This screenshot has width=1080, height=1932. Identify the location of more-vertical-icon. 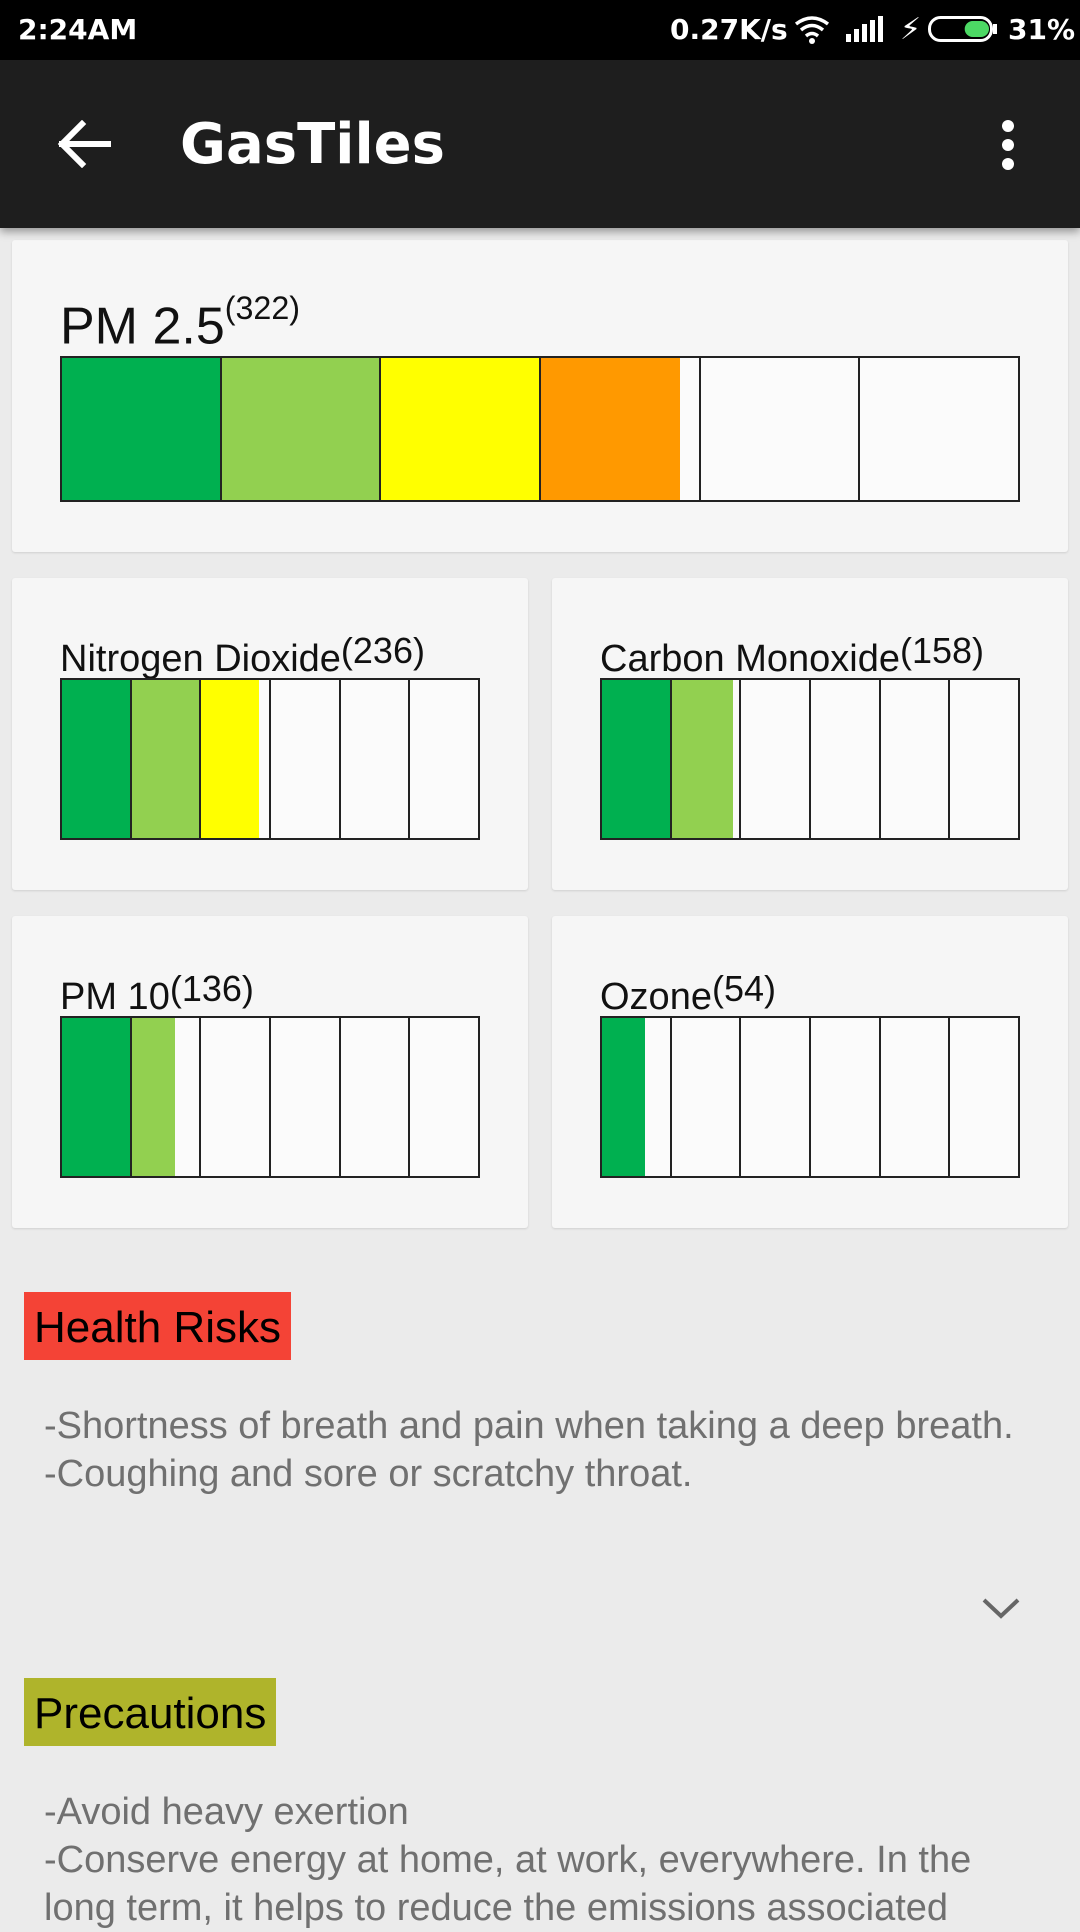
(1008, 145).